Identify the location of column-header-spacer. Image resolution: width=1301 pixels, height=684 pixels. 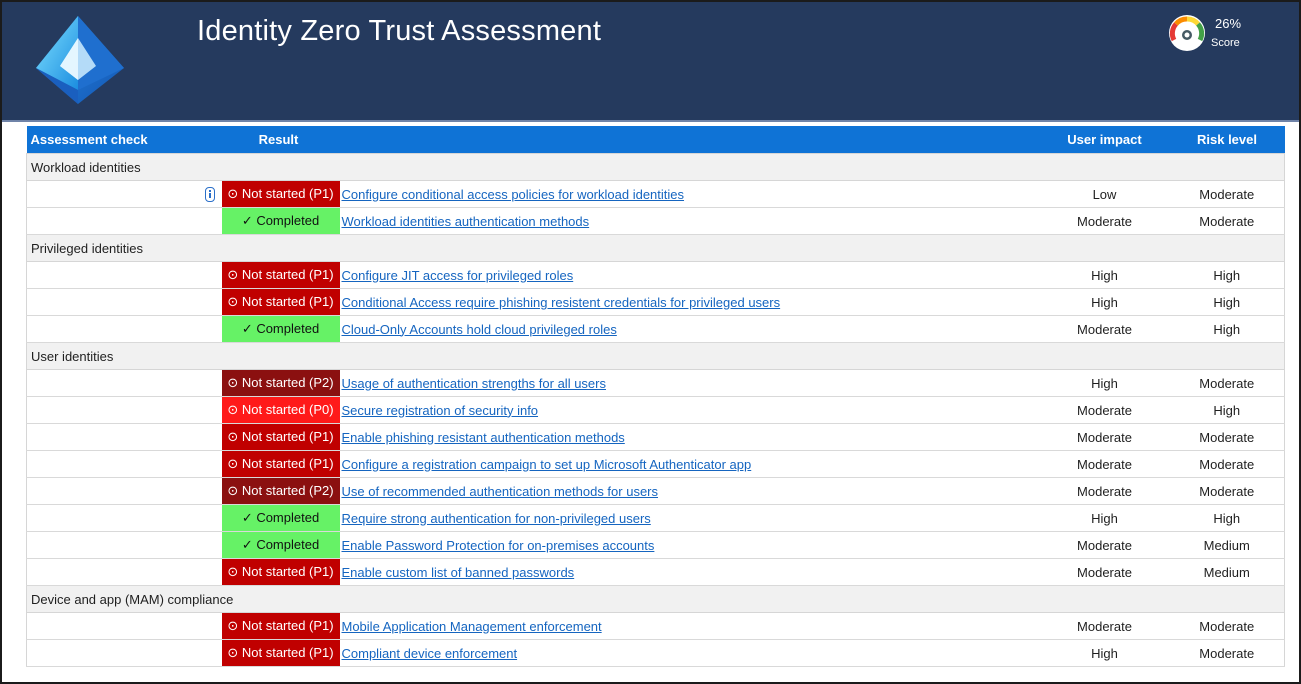
(689, 140).